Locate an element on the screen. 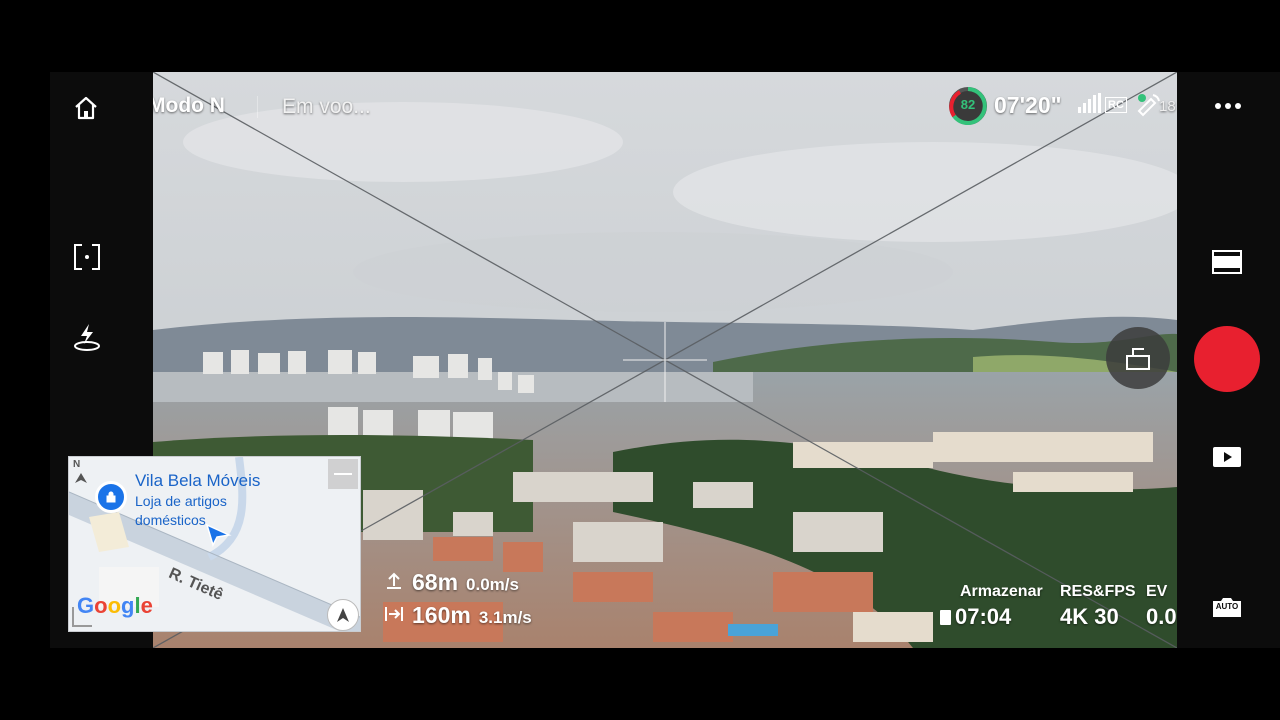  flight-mode: Modo N is located at coordinates (189, 106).